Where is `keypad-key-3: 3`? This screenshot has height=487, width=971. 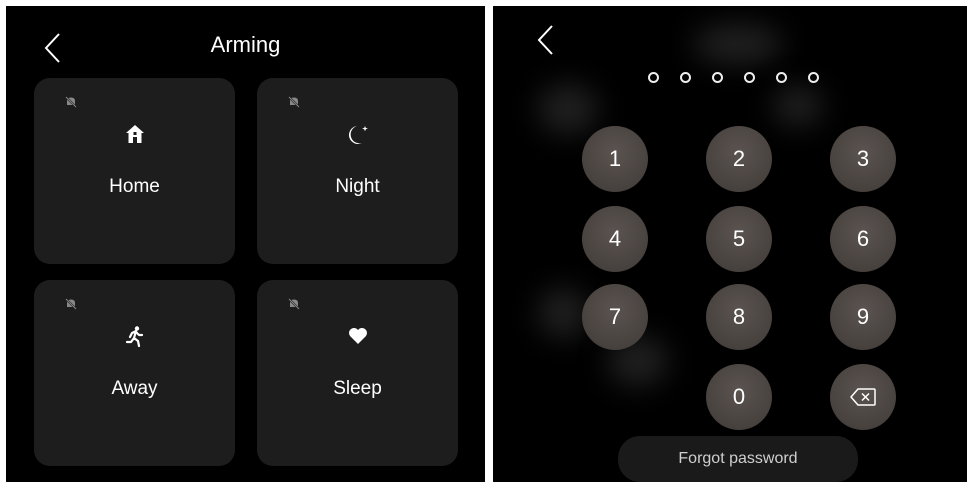
keypad-key-3: 3 is located at coordinates (863, 159).